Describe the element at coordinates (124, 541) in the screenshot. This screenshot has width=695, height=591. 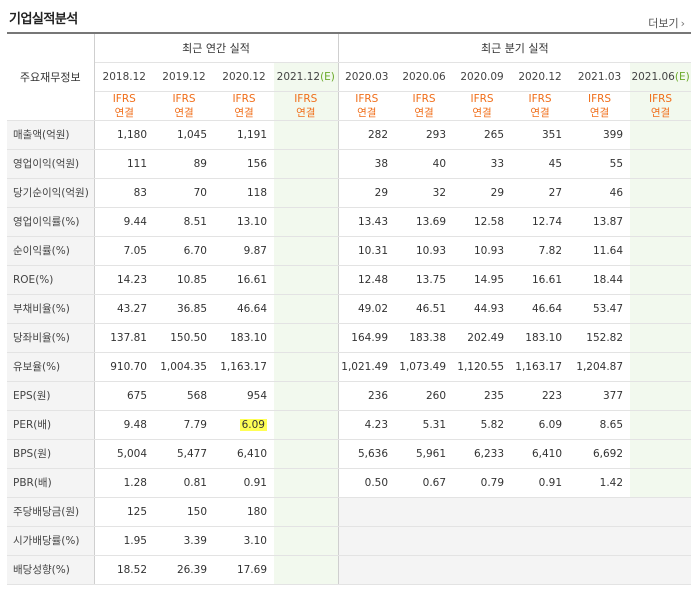
I see `annual-cell: 1.95` at that location.